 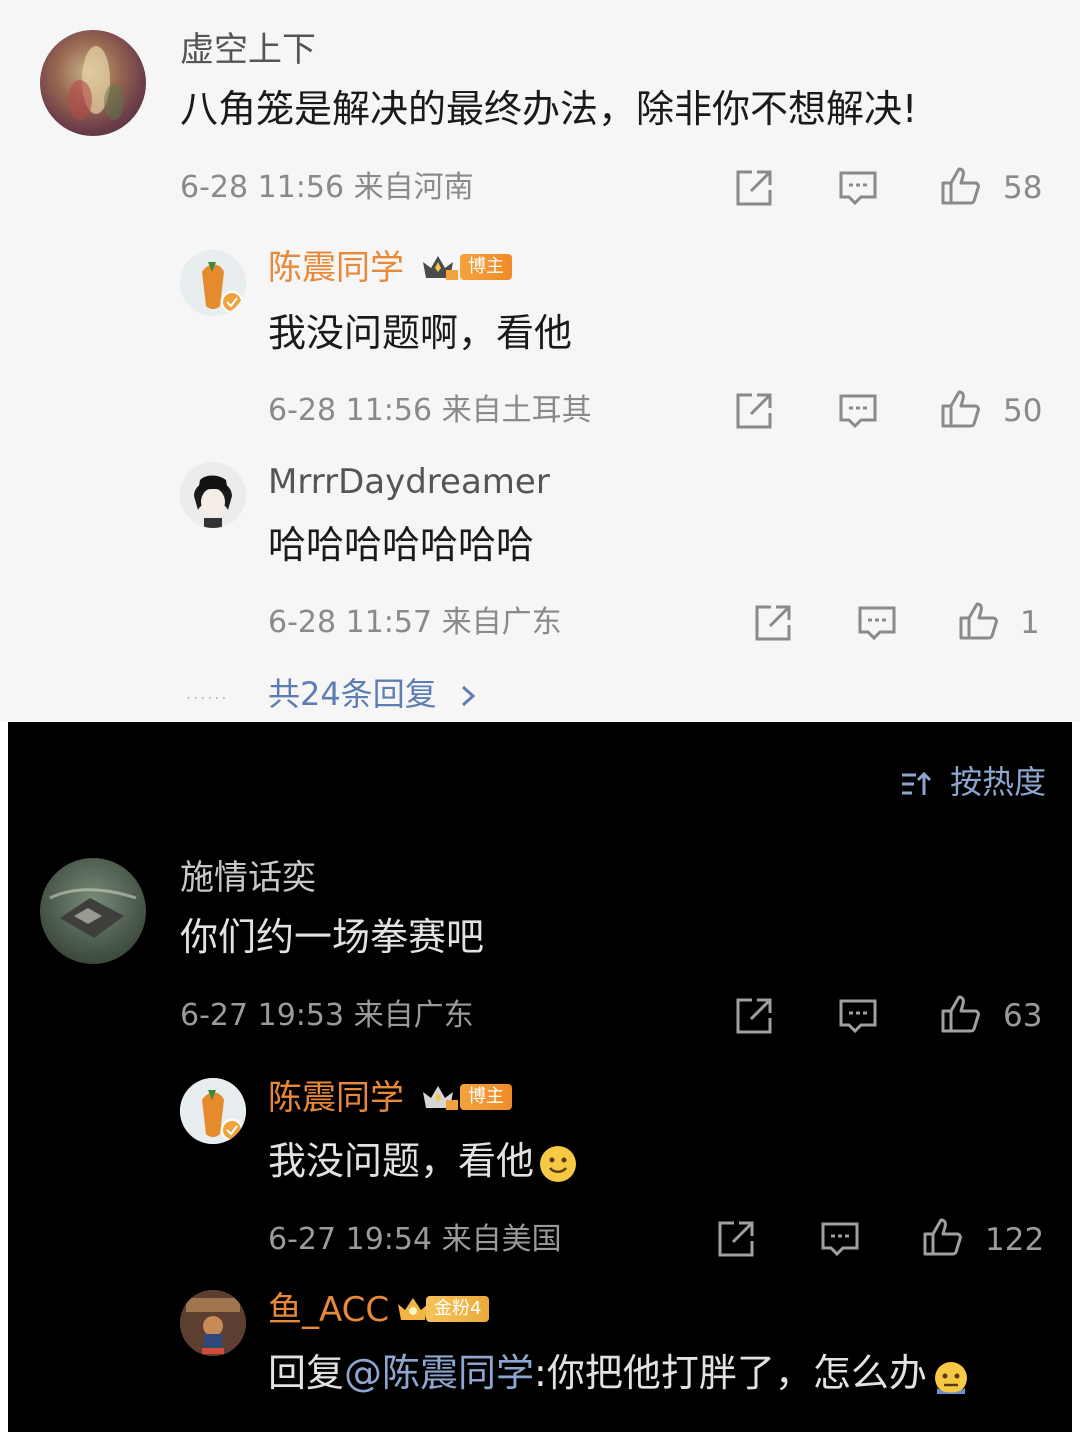 What do you see at coordinates (998, 782) in the screenshot?
I see `sort-label: 按热度` at bounding box center [998, 782].